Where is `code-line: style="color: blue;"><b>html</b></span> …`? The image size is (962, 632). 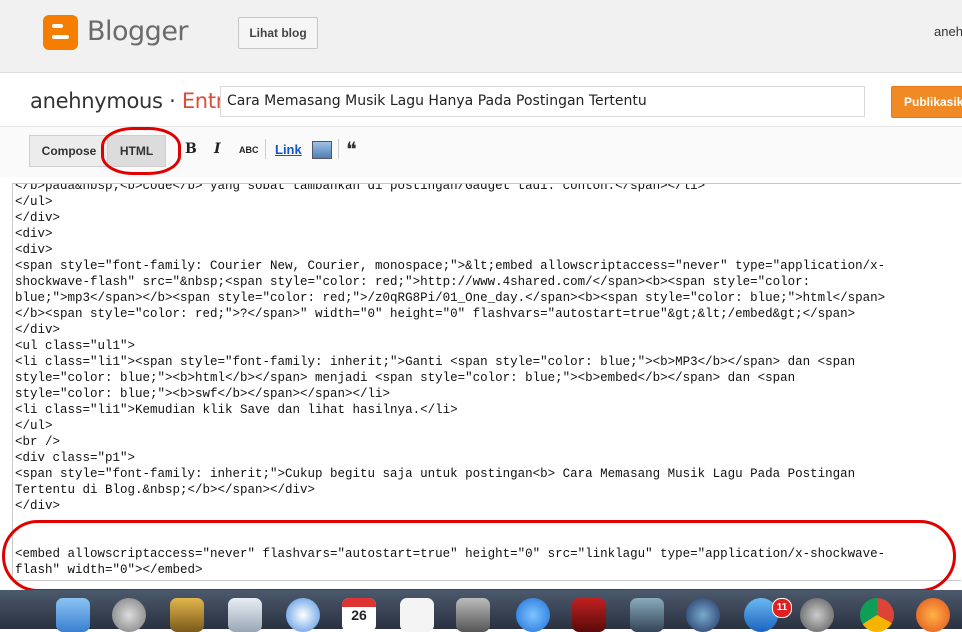 code-line: style="color: blue;"><b>html</b></span> … is located at coordinates (405, 378).